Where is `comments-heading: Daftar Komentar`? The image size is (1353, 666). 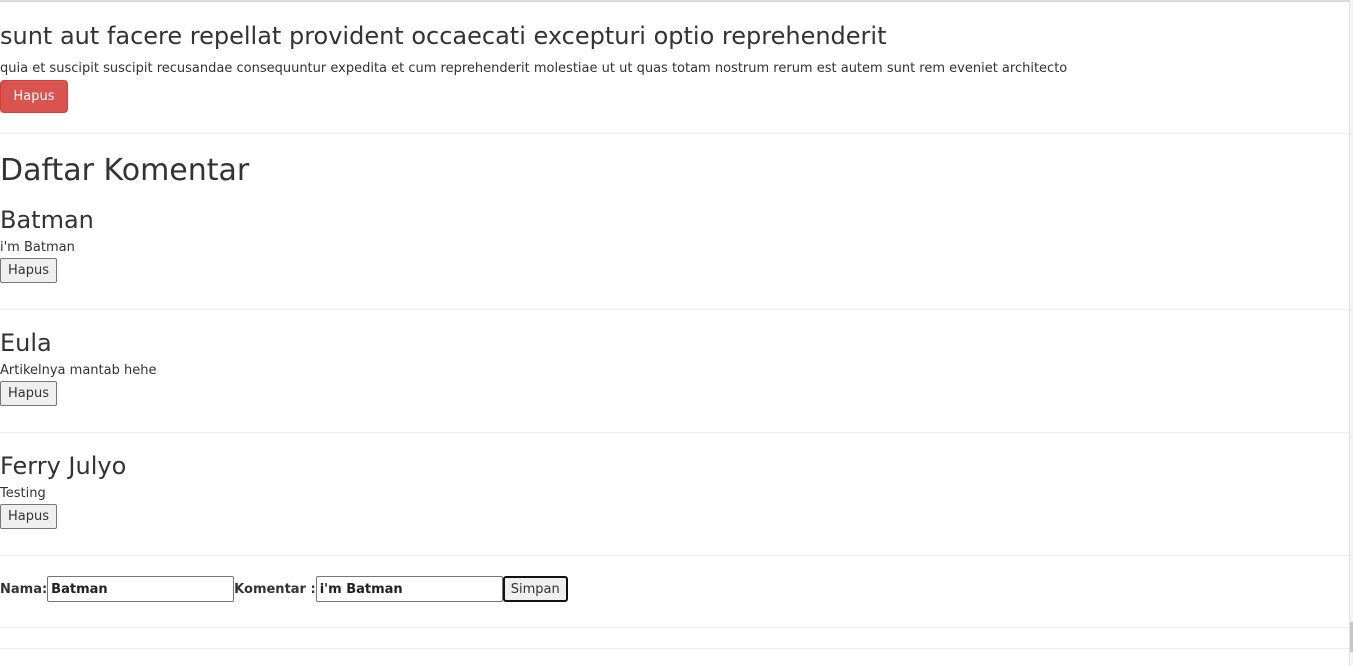 comments-heading: Daftar Komentar is located at coordinates (125, 170).